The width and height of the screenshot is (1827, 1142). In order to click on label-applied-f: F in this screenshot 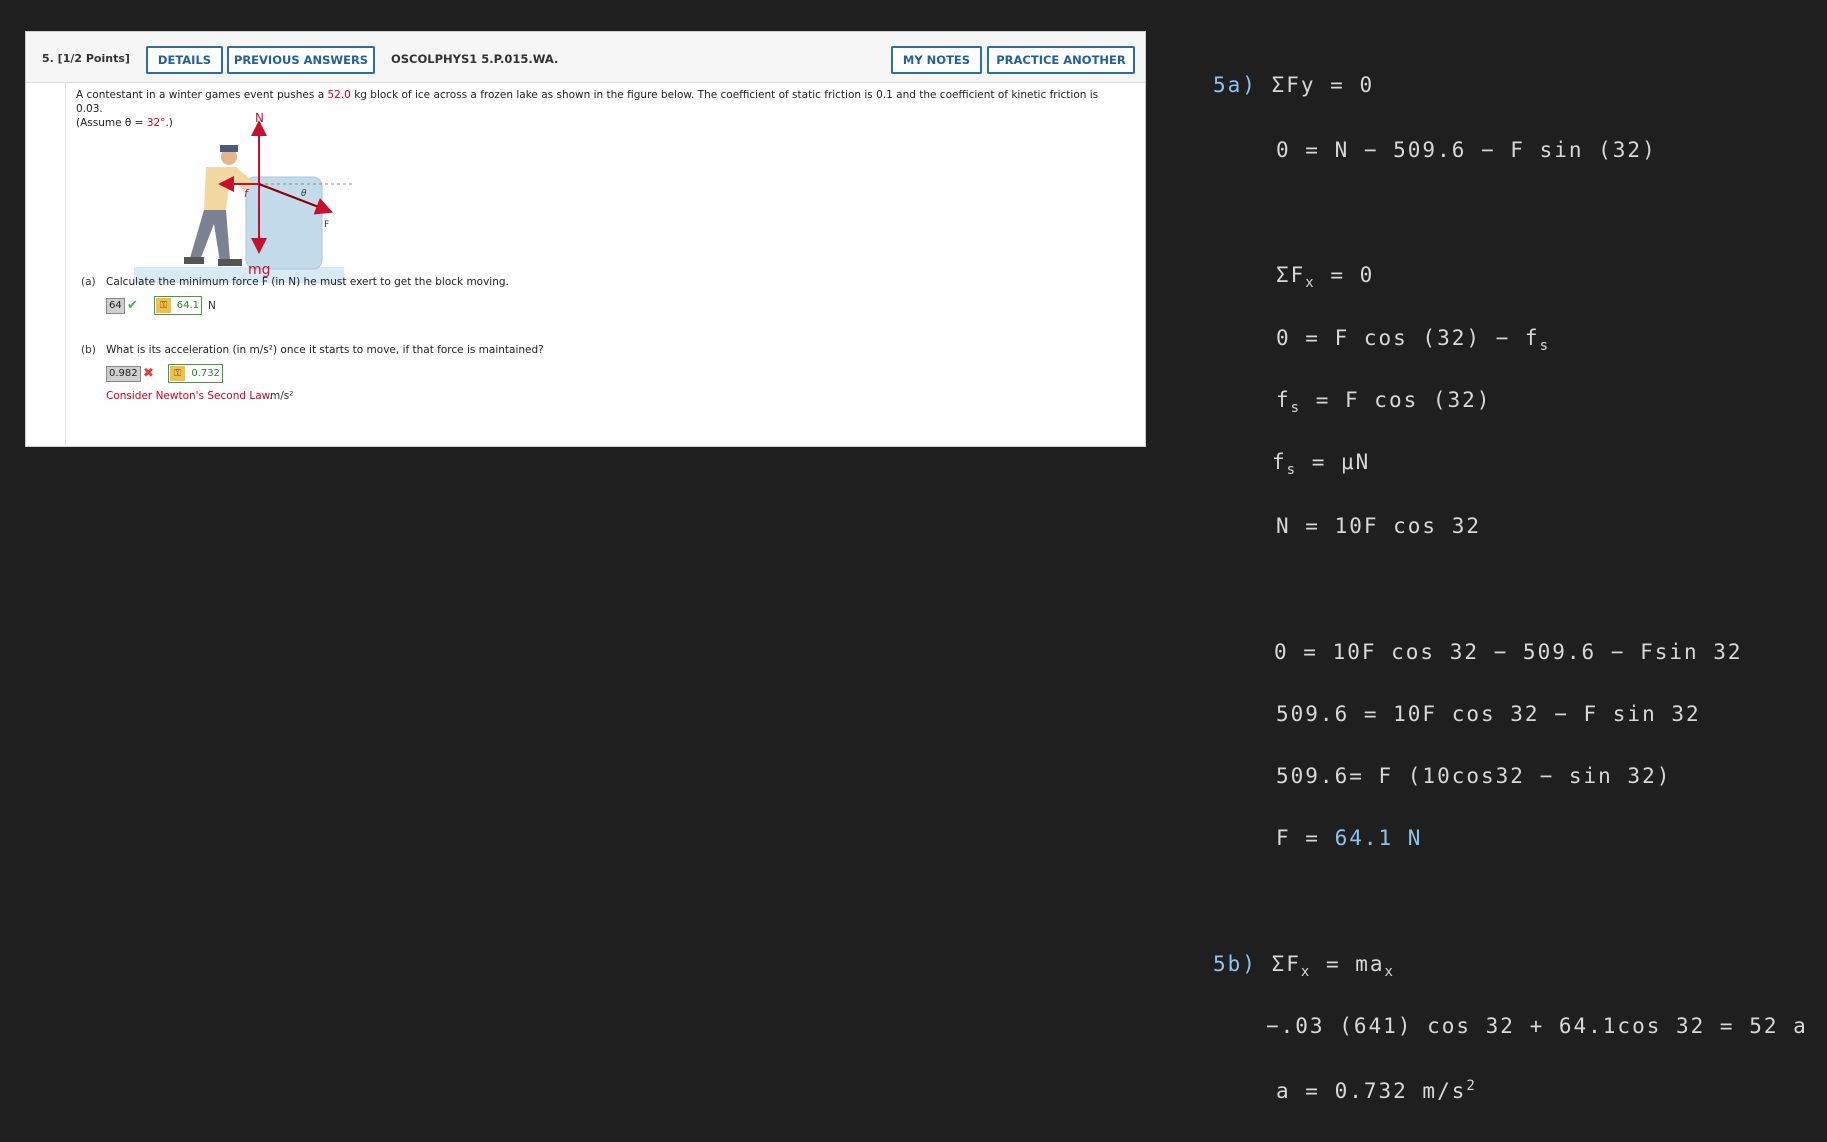, I will do `click(326, 225)`.